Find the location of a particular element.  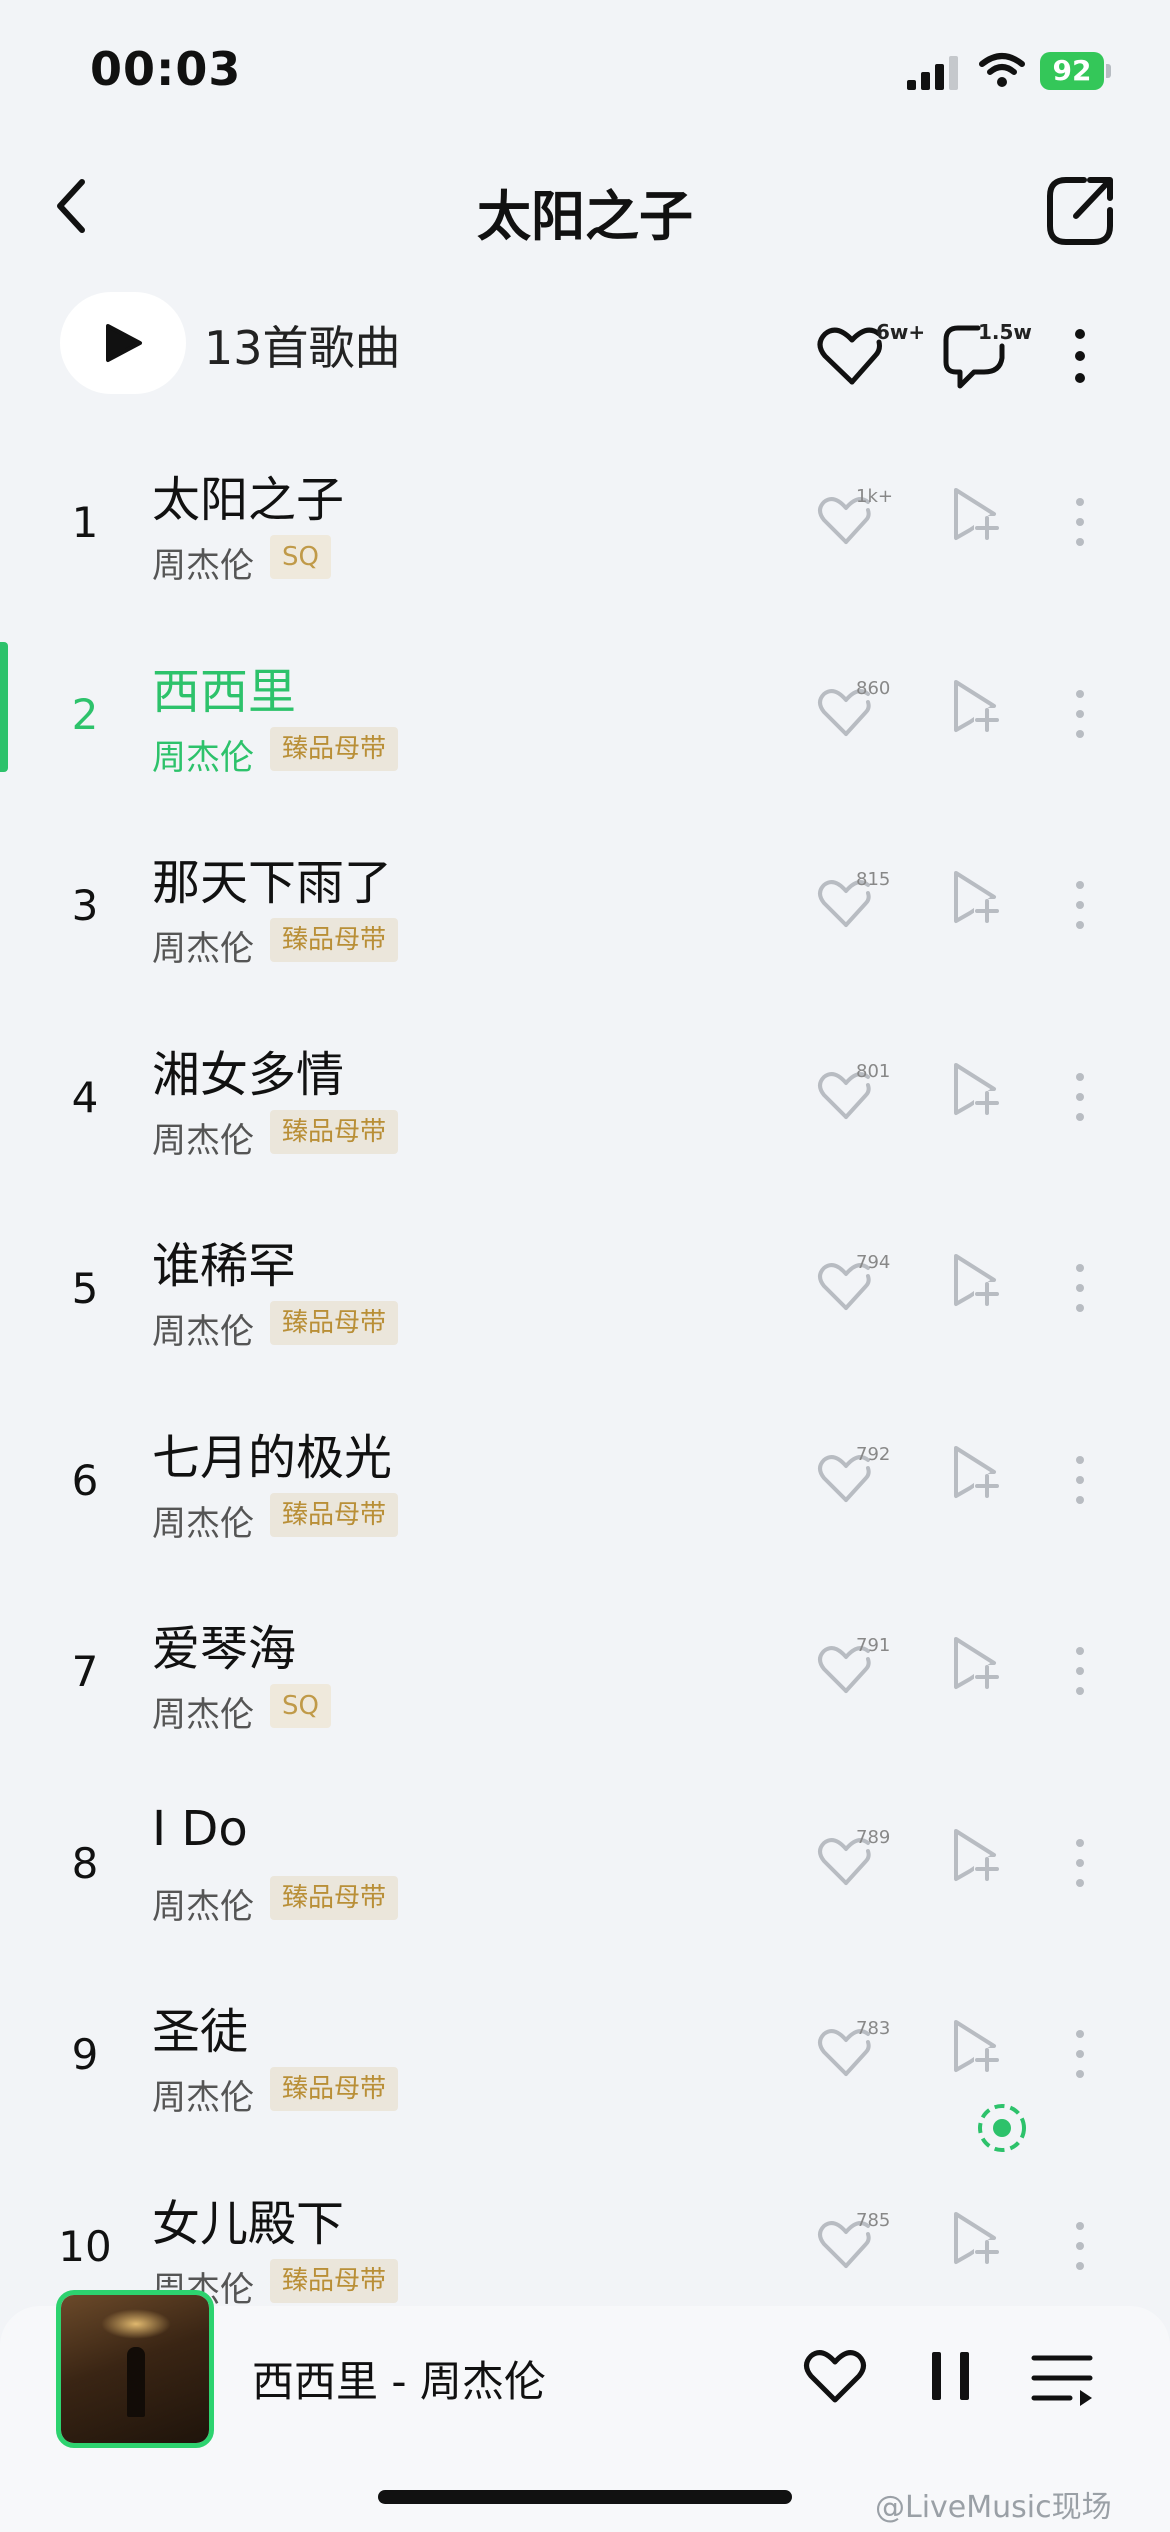

song-row: 7 爱琴海周杰伦 SQ 791 is located at coordinates (585, 1675).